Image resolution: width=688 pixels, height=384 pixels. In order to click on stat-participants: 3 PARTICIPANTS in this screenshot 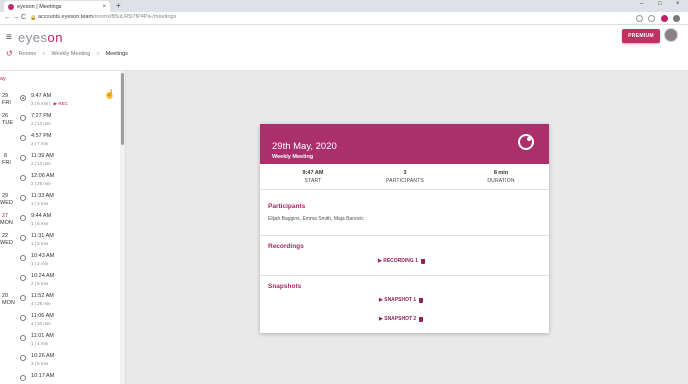, I will do `click(405, 177)`.